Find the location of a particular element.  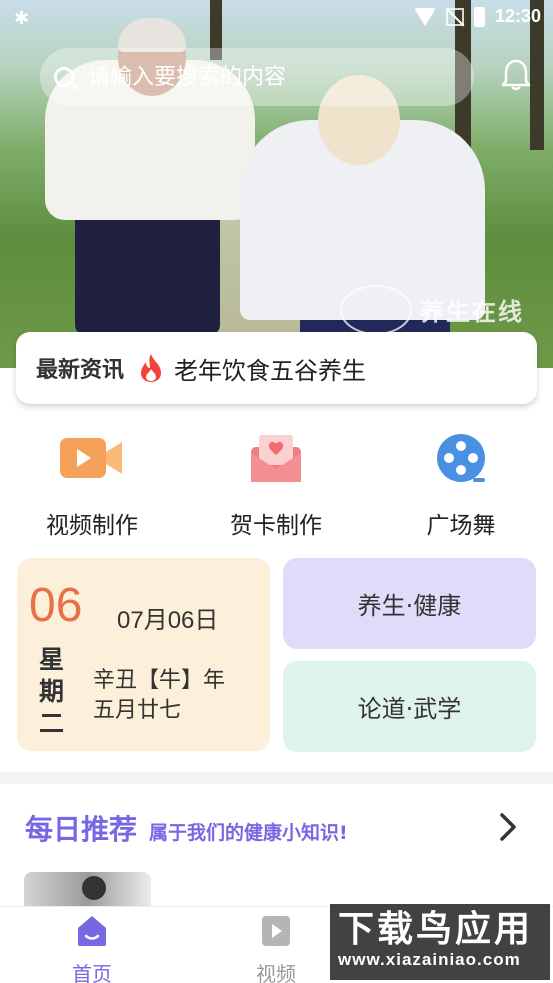

quick-action-label: 视频制作 is located at coordinates (92, 526).